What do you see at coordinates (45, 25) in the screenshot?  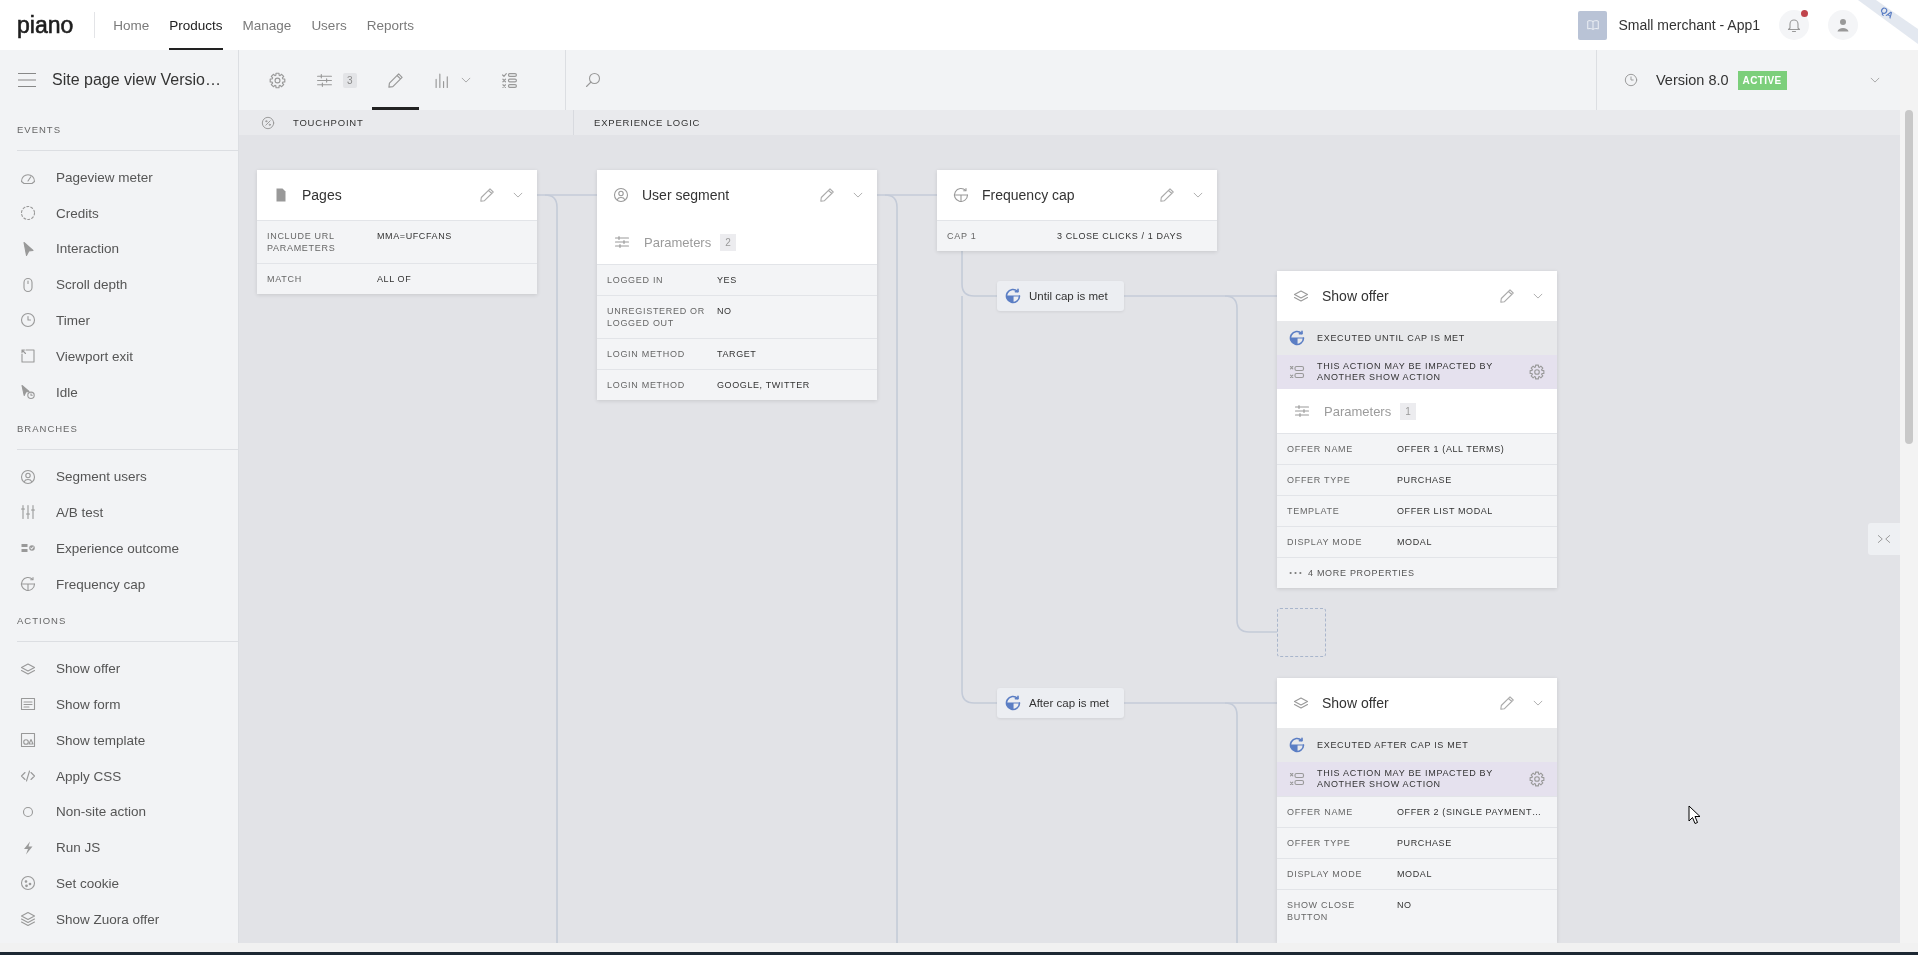 I see `logo-wordmark: piano` at bounding box center [45, 25].